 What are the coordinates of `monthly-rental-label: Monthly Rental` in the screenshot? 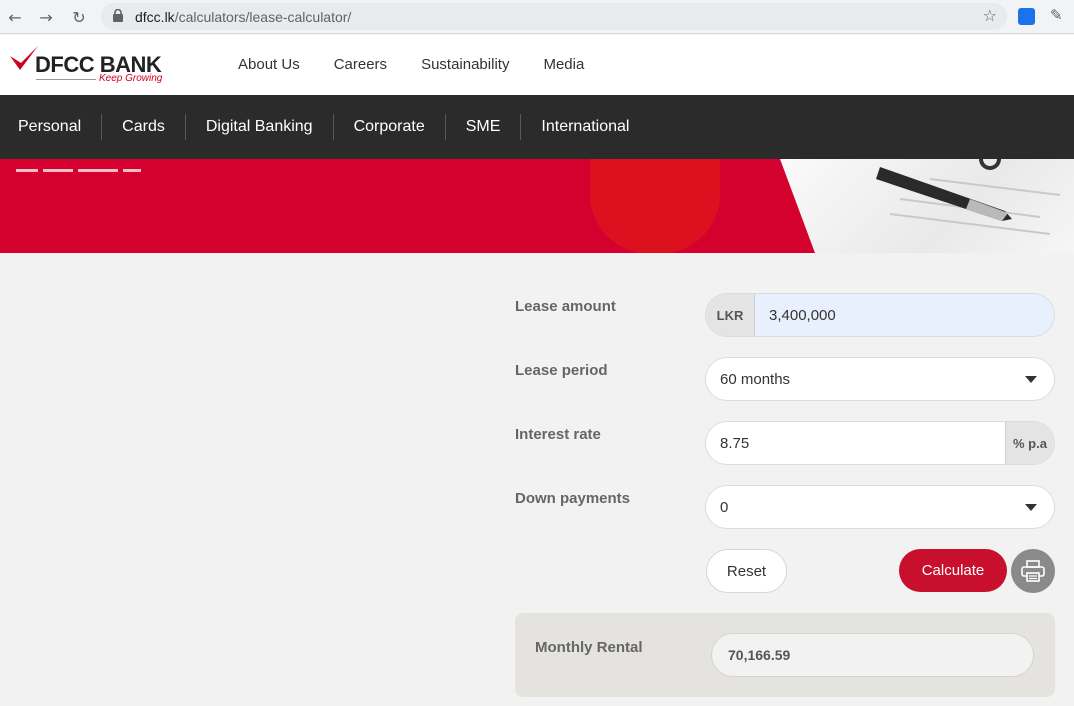 It's located at (589, 647).